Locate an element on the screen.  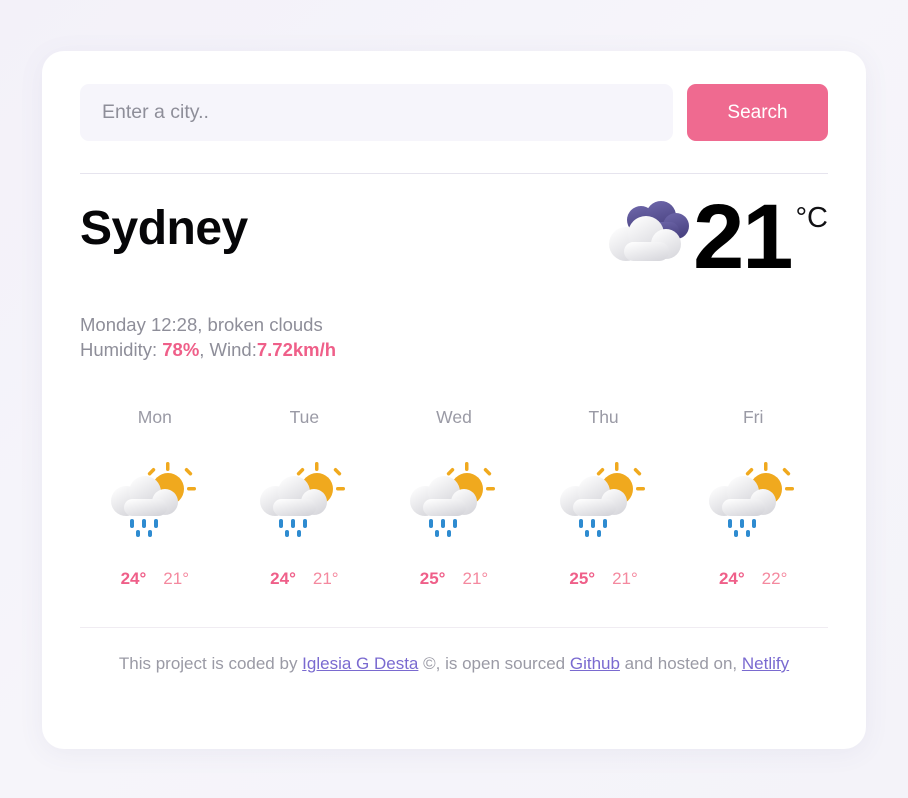
temperature-unit: °C is located at coordinates (811, 218).